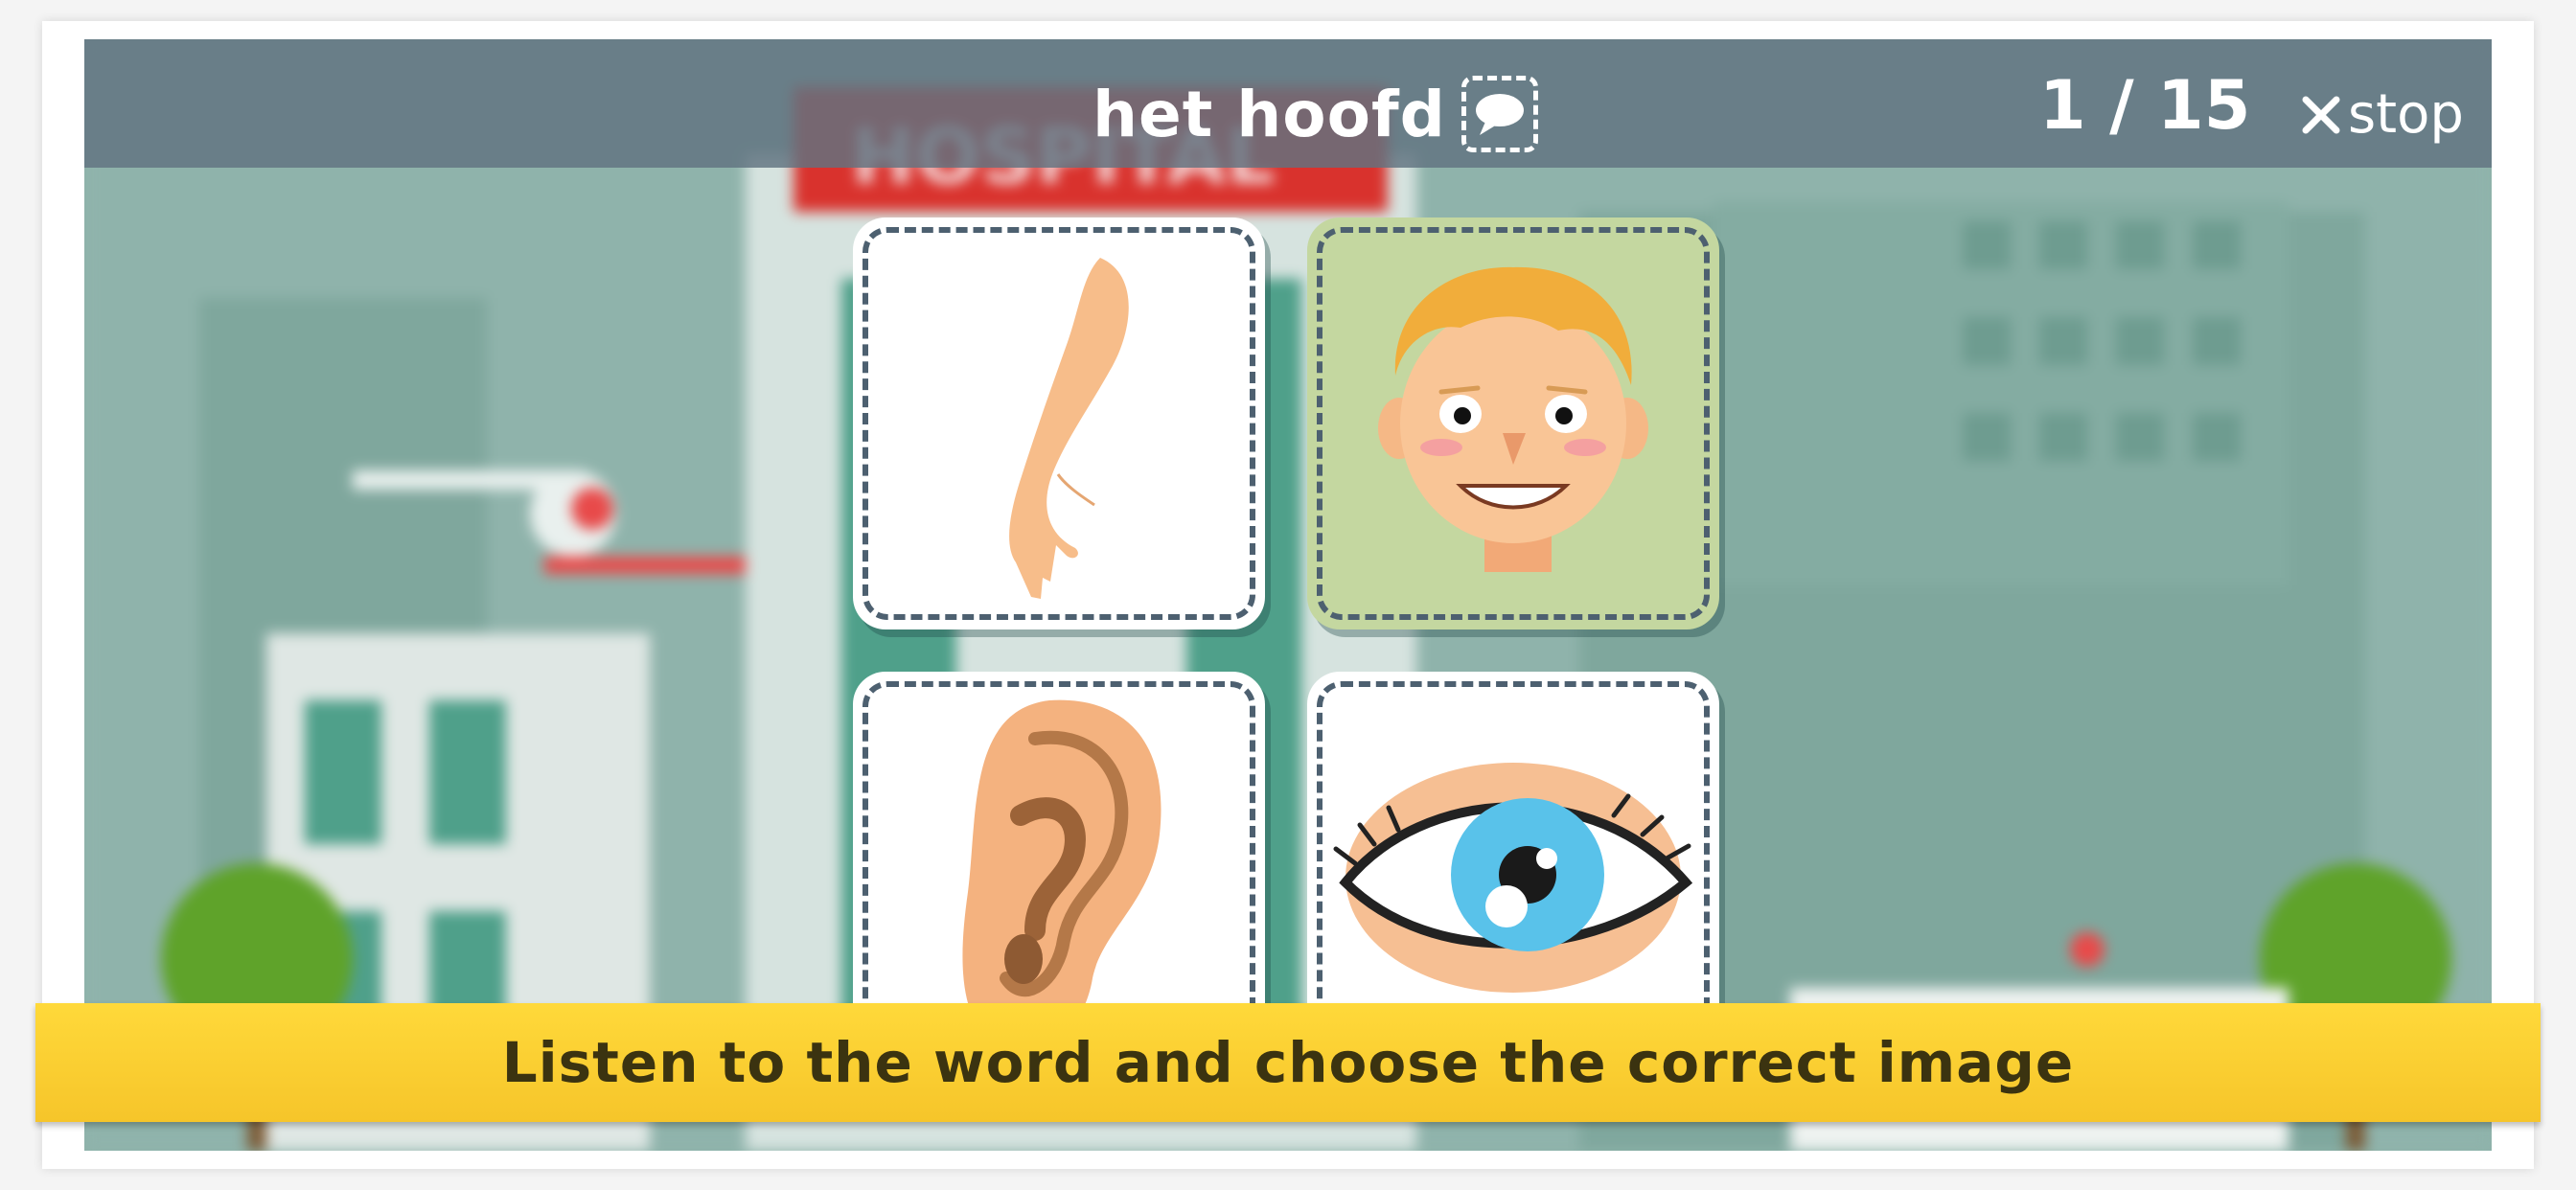 This screenshot has width=2576, height=1190. Describe the element at coordinates (1269, 114) in the screenshot. I see `target-word: het hoofd` at that location.